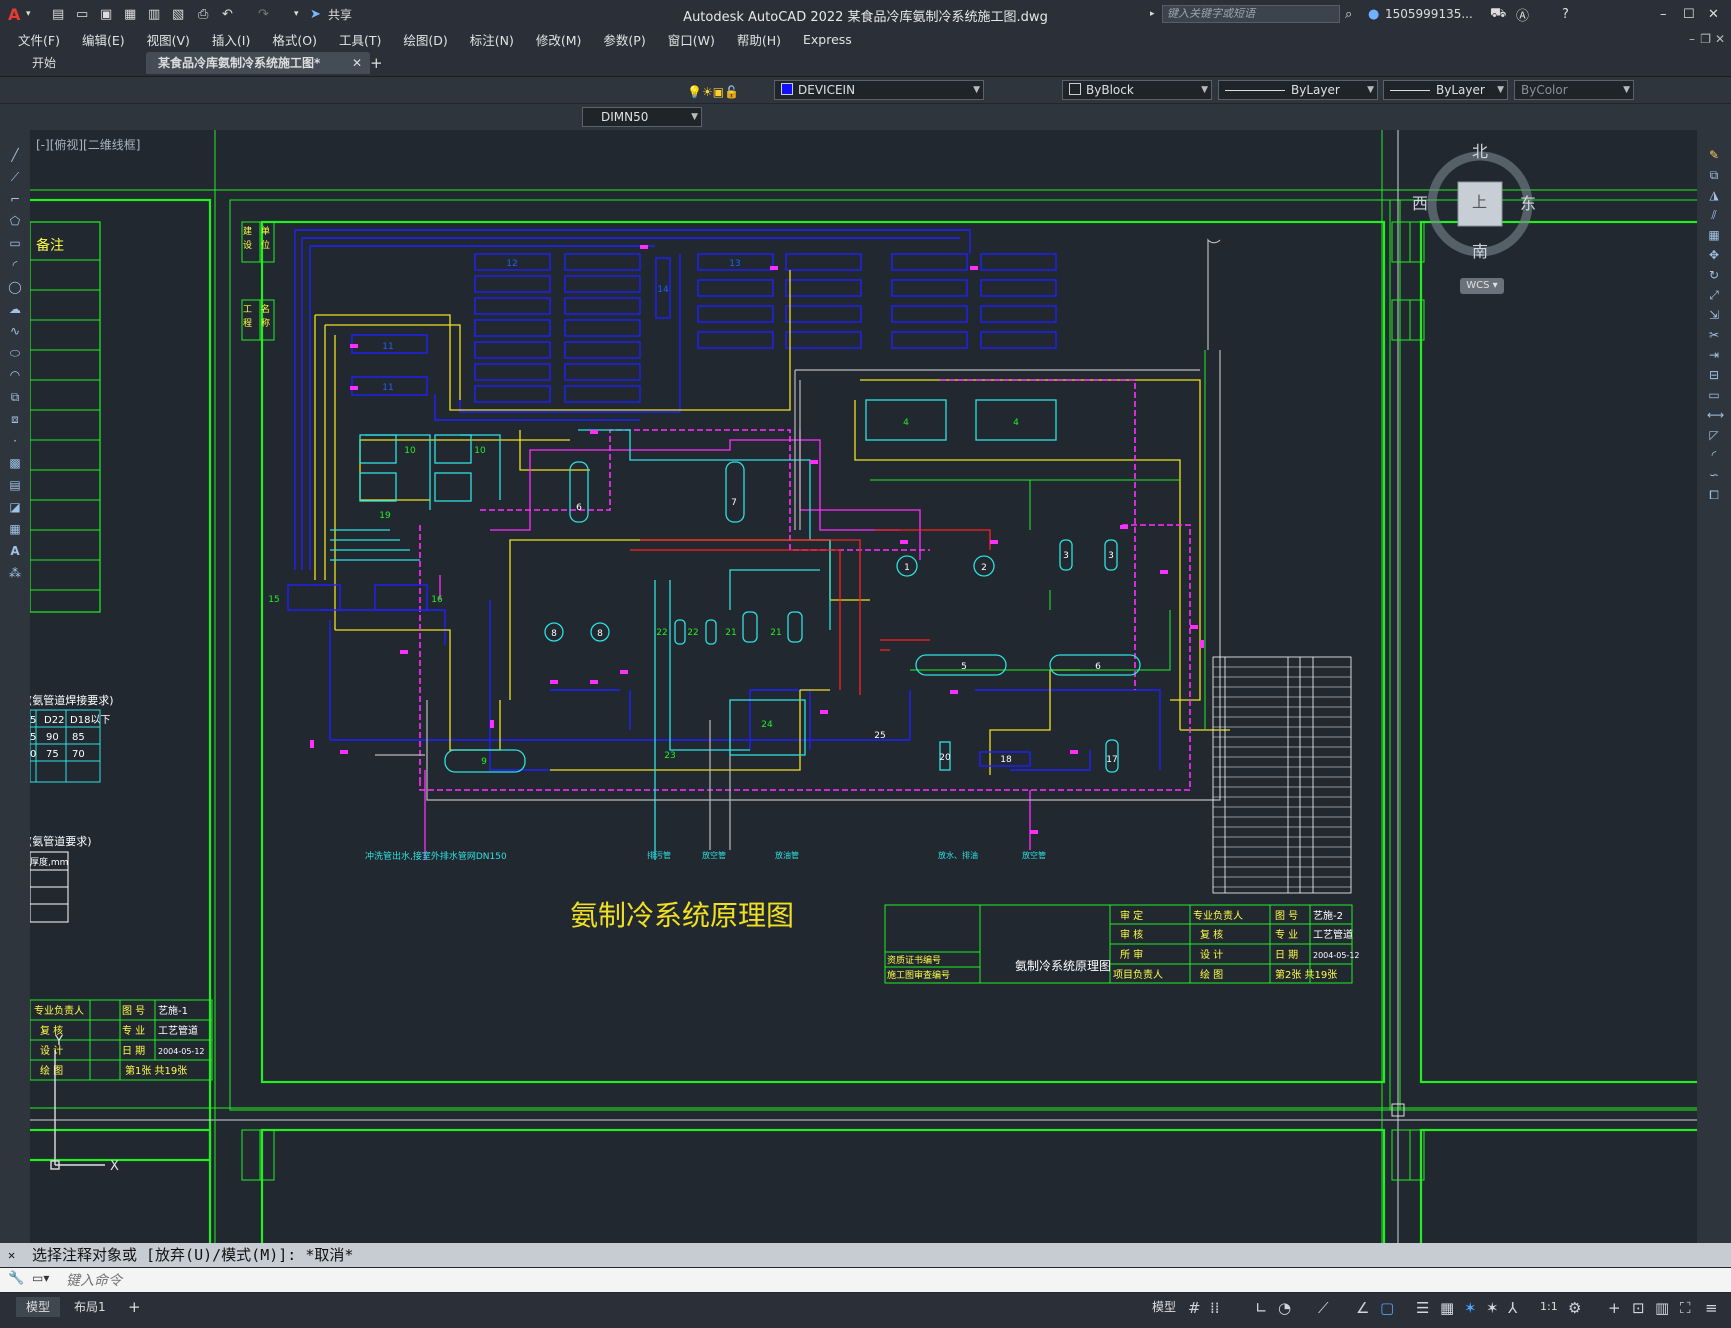  What do you see at coordinates (1470, 1308) in the screenshot?
I see `annotation-visibility-icon: ✶` at bounding box center [1470, 1308].